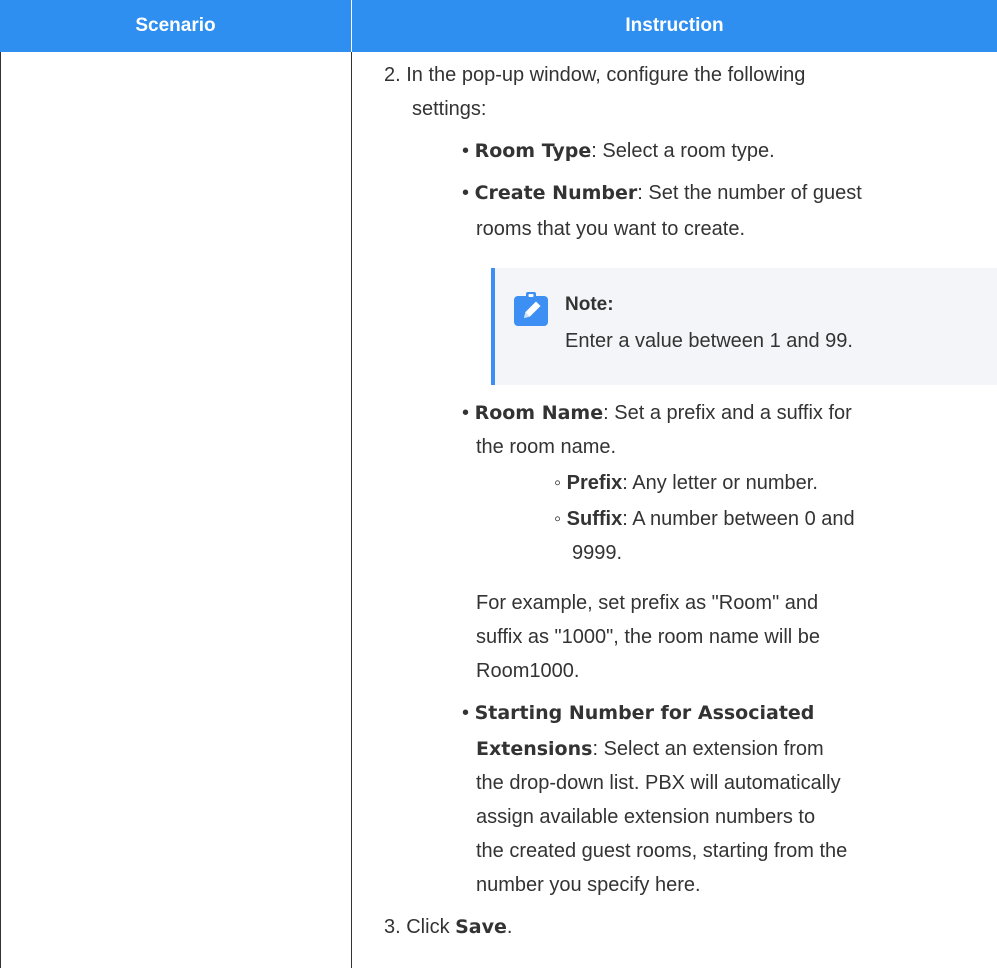  I want to click on sub-item-prefix: ◦ Prefix: Any letter or number., so click(686, 483).